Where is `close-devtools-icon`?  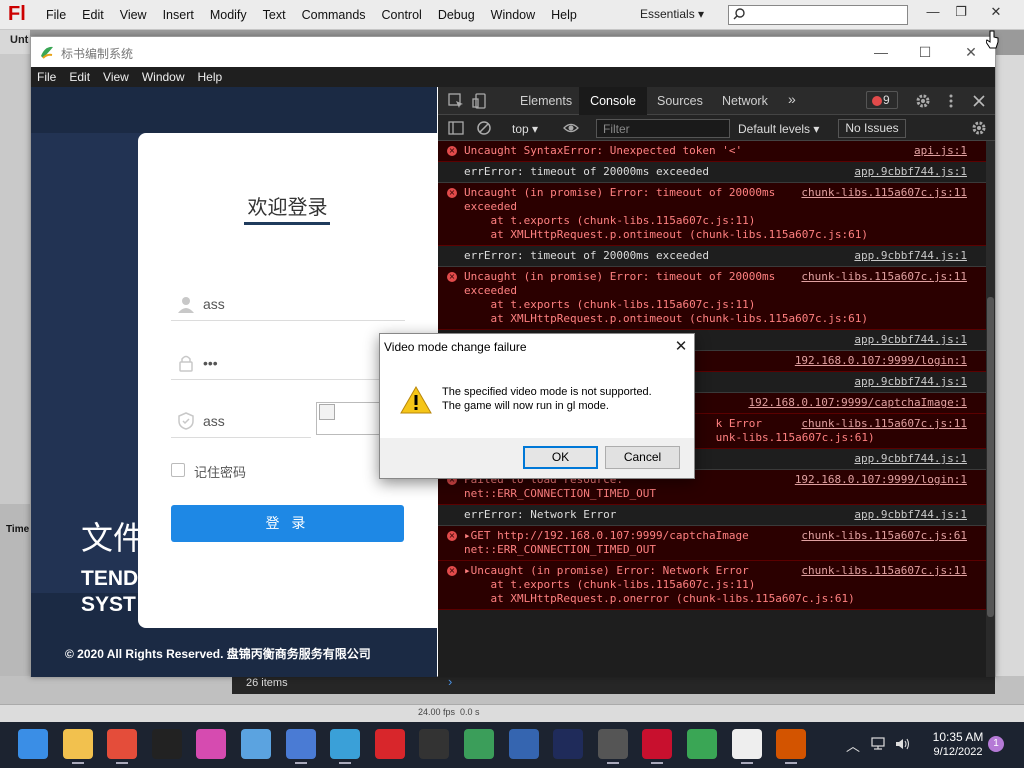 close-devtools-icon is located at coordinates (979, 101).